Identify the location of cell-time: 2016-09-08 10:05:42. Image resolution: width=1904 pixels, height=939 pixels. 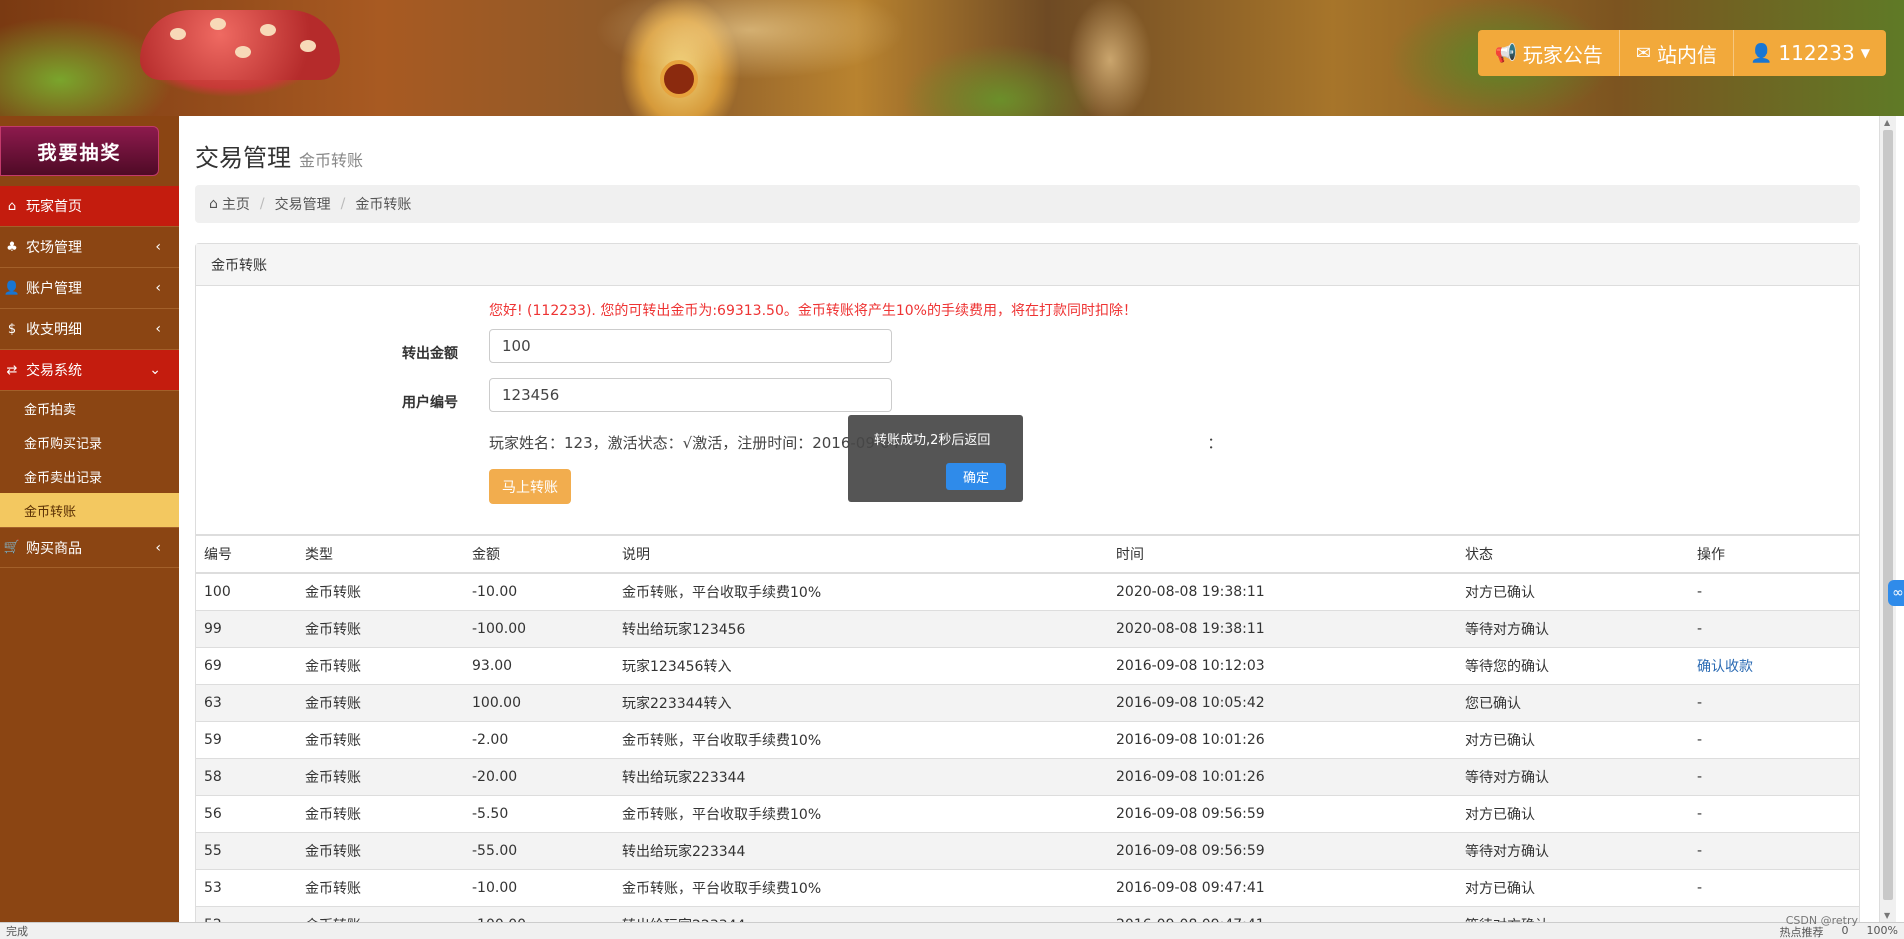
(1282, 702).